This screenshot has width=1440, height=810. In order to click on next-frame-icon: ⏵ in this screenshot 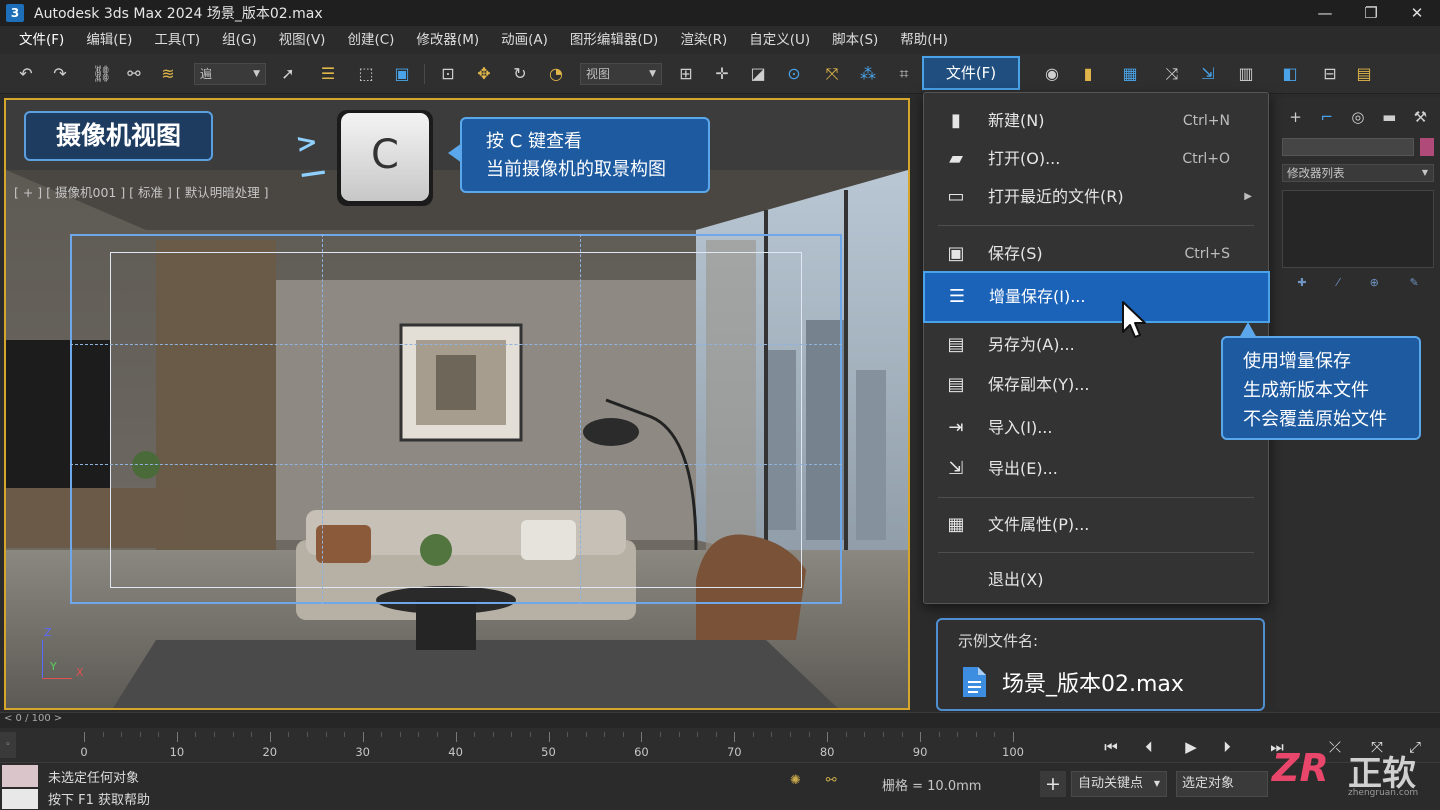, I will do `click(1227, 747)`.